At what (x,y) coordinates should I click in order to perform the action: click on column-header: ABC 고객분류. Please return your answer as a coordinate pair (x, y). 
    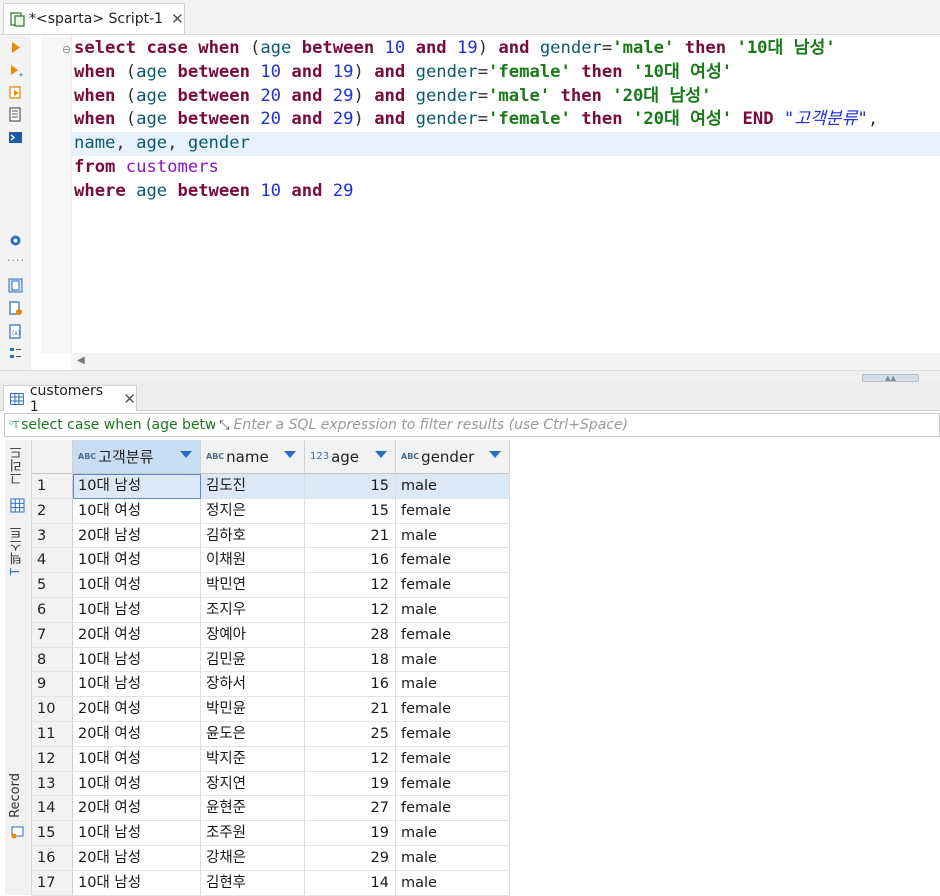
    Looking at the image, I should click on (137, 457).